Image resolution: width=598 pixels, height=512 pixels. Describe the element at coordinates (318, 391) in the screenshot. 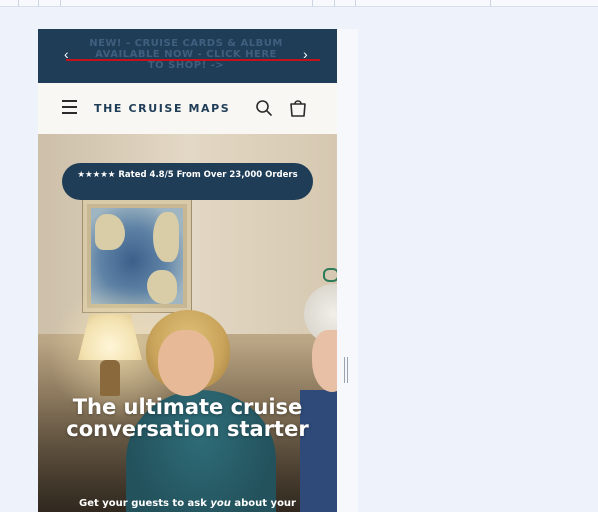

I see `hero-person-right` at that location.